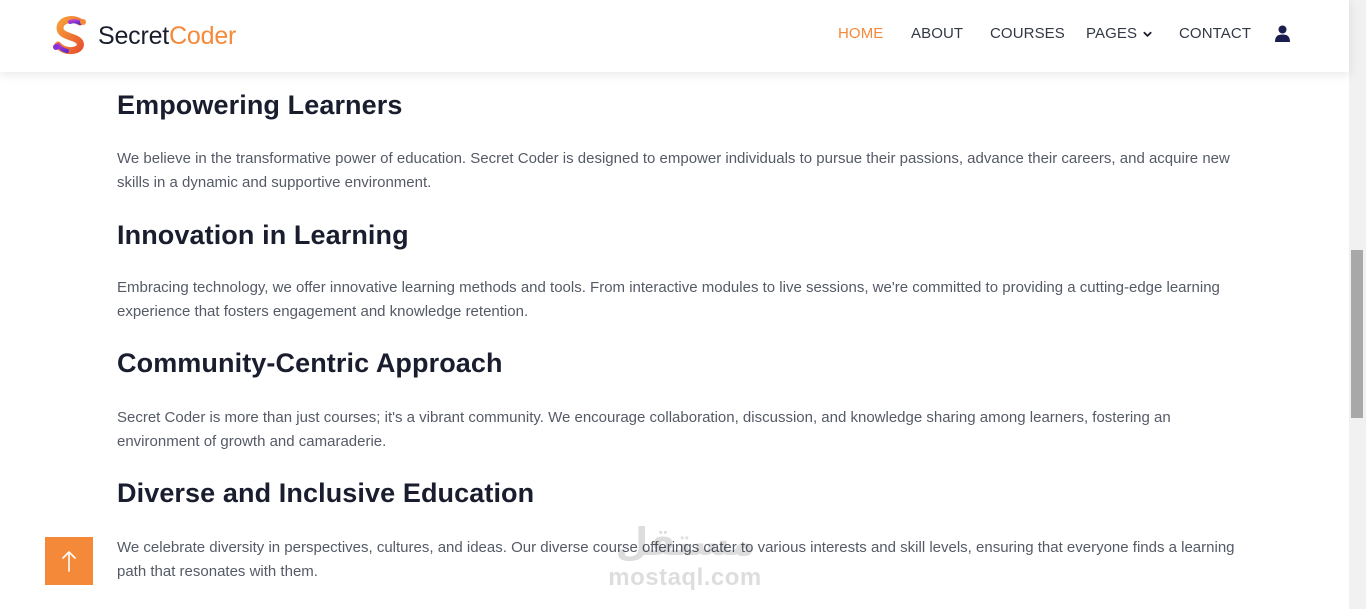 The width and height of the screenshot is (1366, 609). What do you see at coordinates (937, 34) in the screenshot?
I see `nav-item-about: ABOUT` at bounding box center [937, 34].